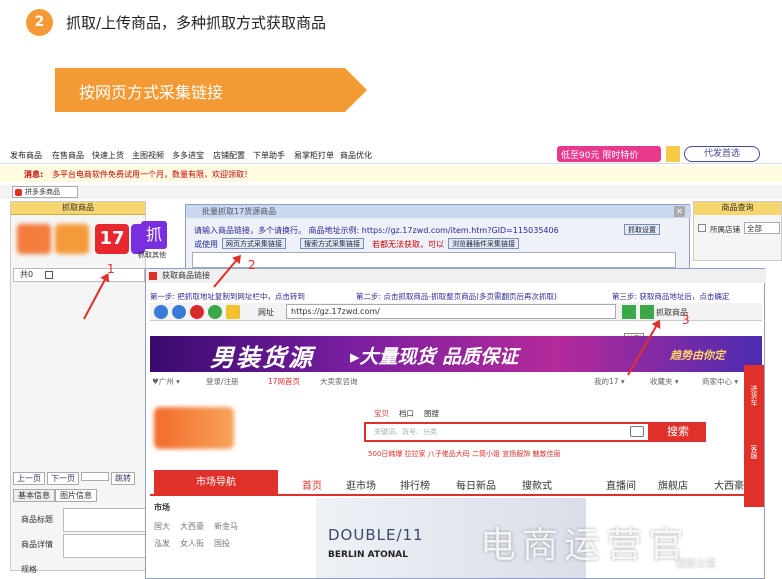 The height and width of the screenshot is (579, 782). Describe the element at coordinates (431, 413) in the screenshot. I see `search-tab-image: 图搜` at that location.